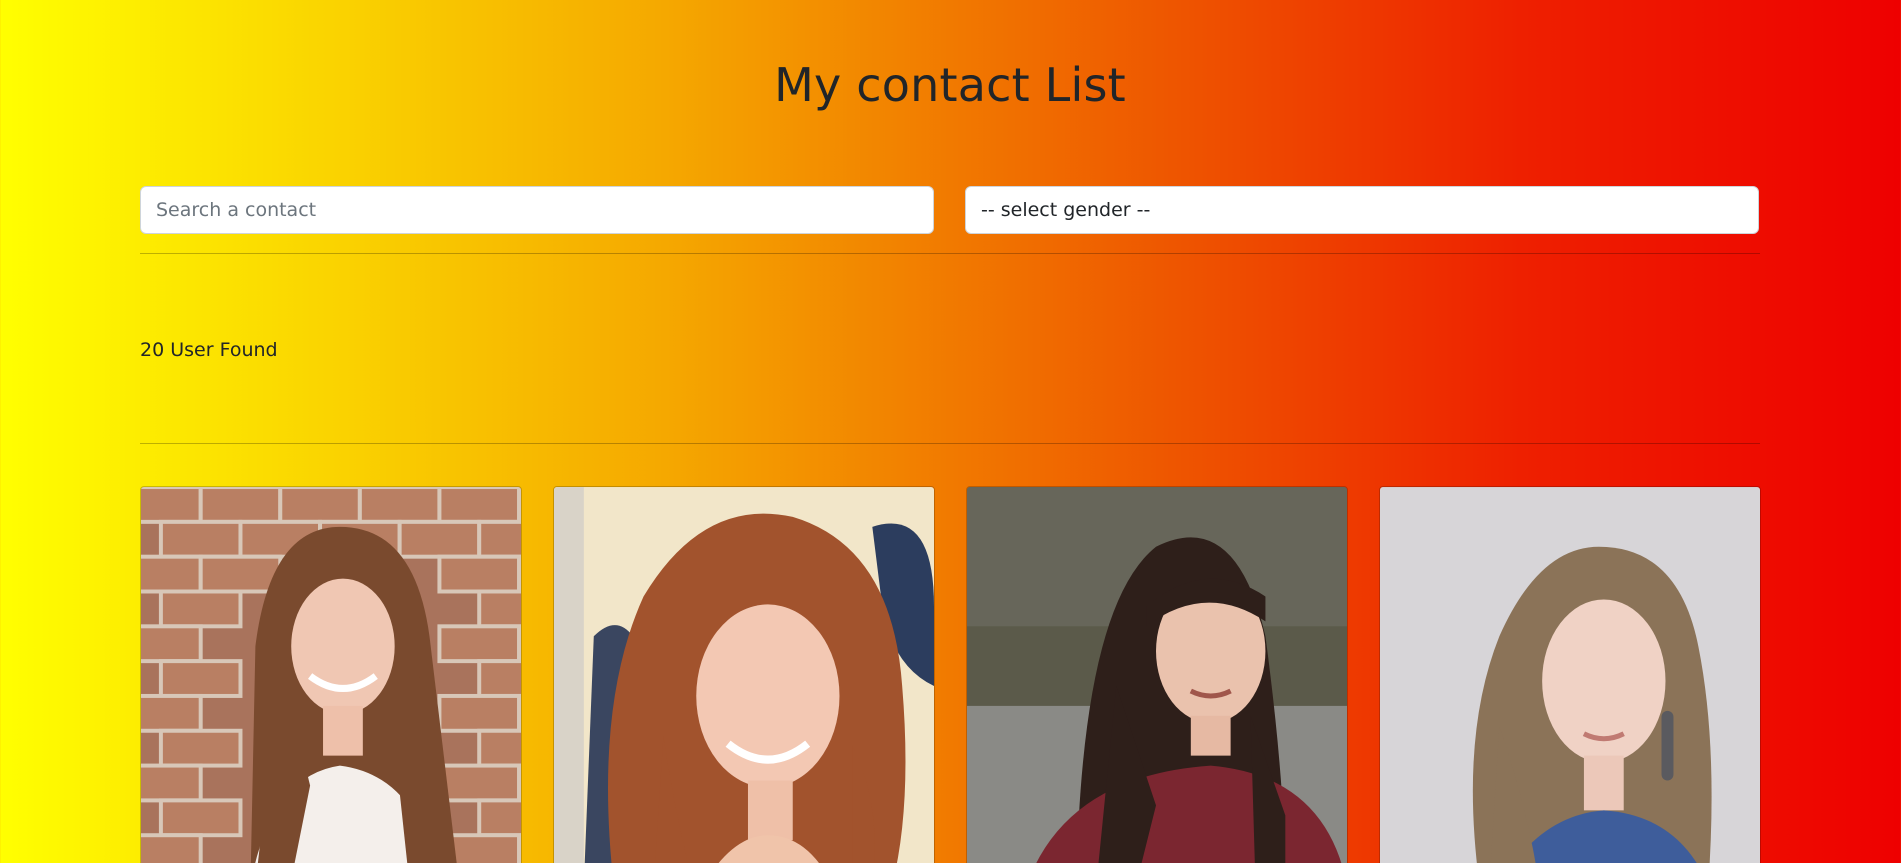 The height and width of the screenshot is (863, 1901). I want to click on filter-bar: -- select gender --, so click(950, 210).